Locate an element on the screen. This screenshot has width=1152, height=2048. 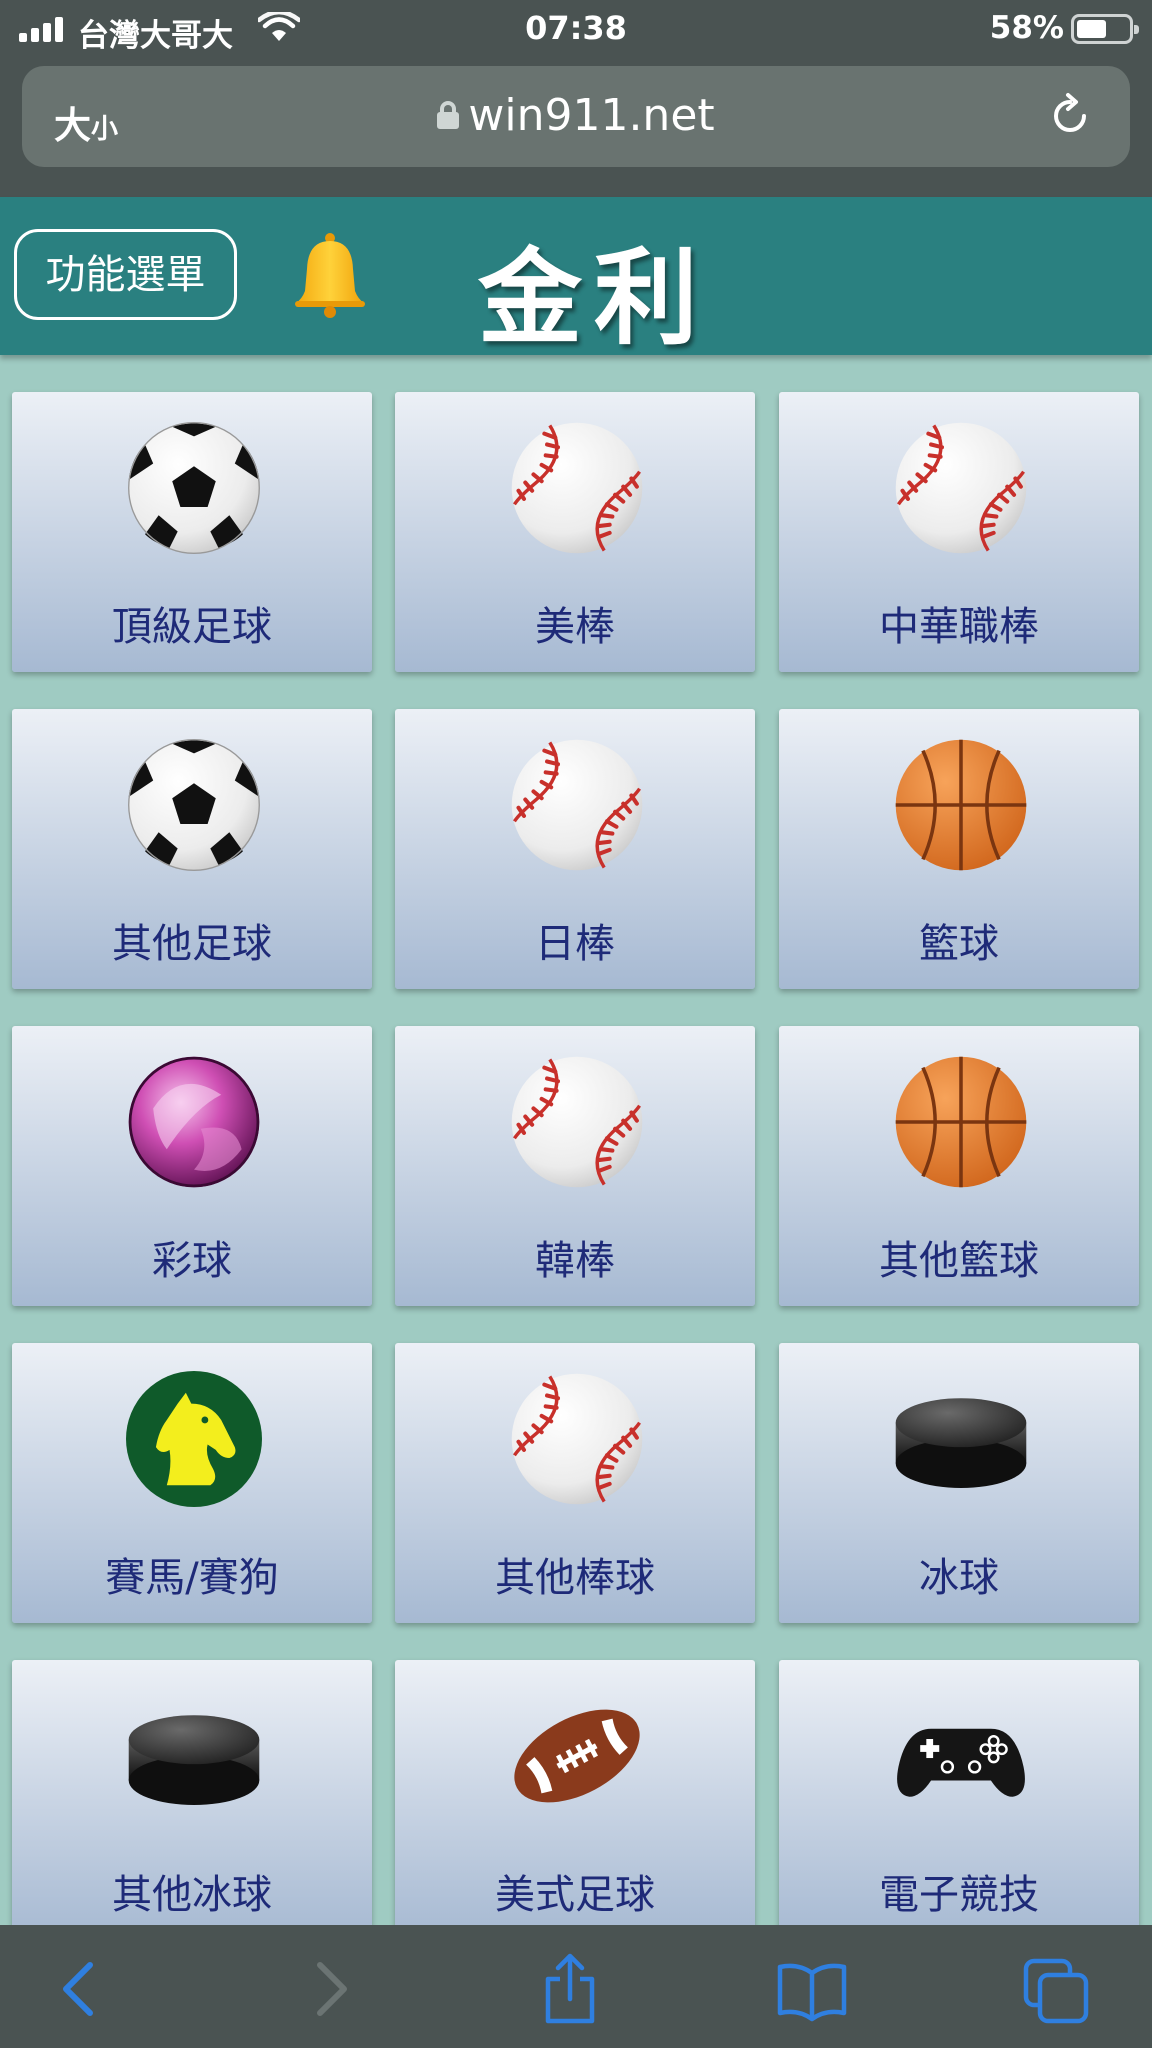
battery-icon is located at coordinates (1105, 29).